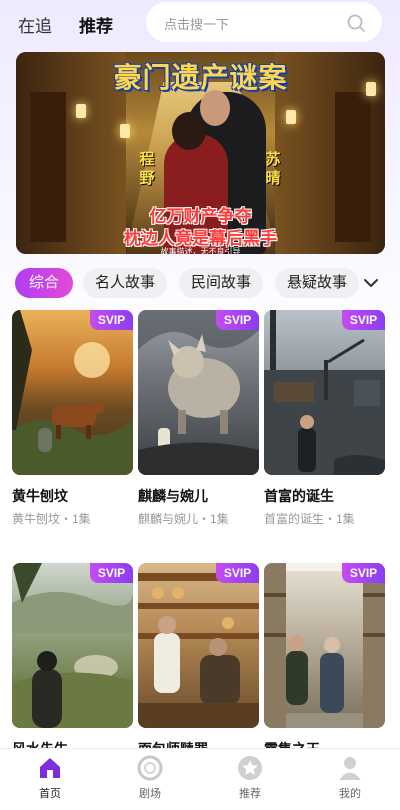  I want to click on bottom-nav: 首页 剧场 推荐 我的, so click(200, 779).